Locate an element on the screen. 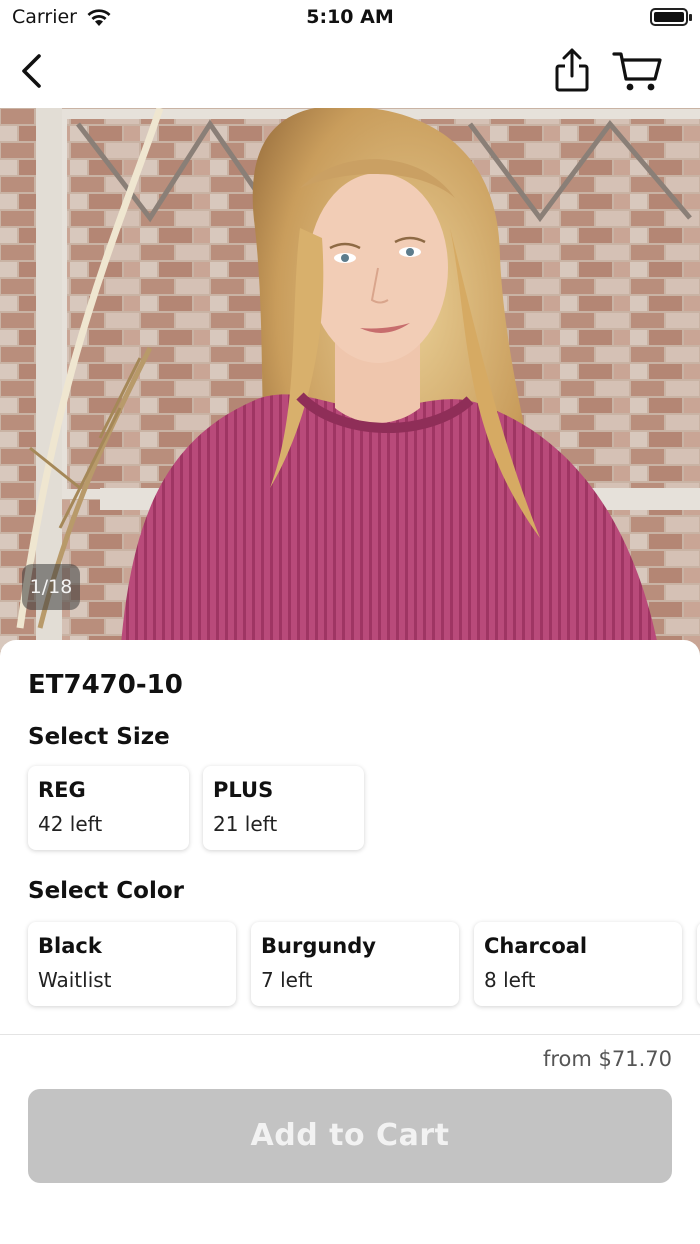 This screenshot has width=700, height=1244. status-time: 5:10 AM is located at coordinates (350, 17).